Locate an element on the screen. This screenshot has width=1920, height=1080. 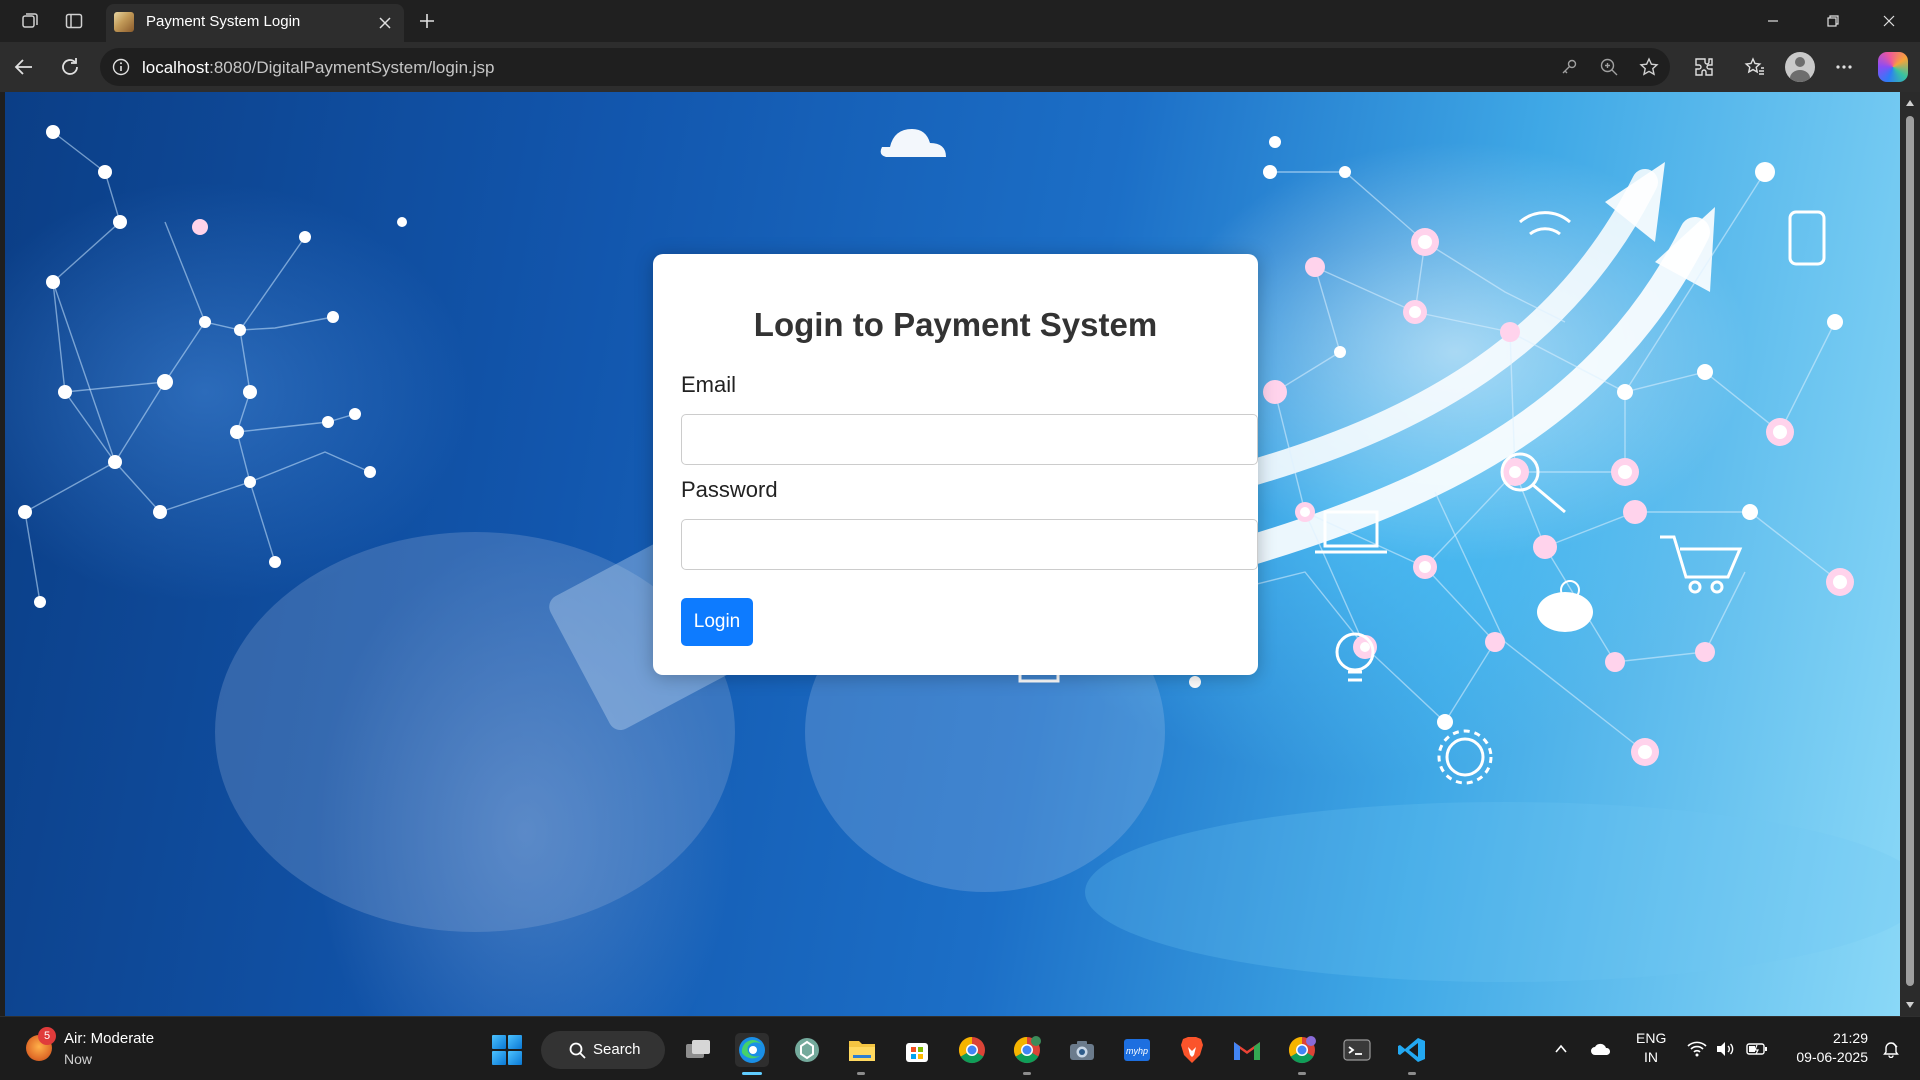
brave-icon is located at coordinates (1192, 1050).